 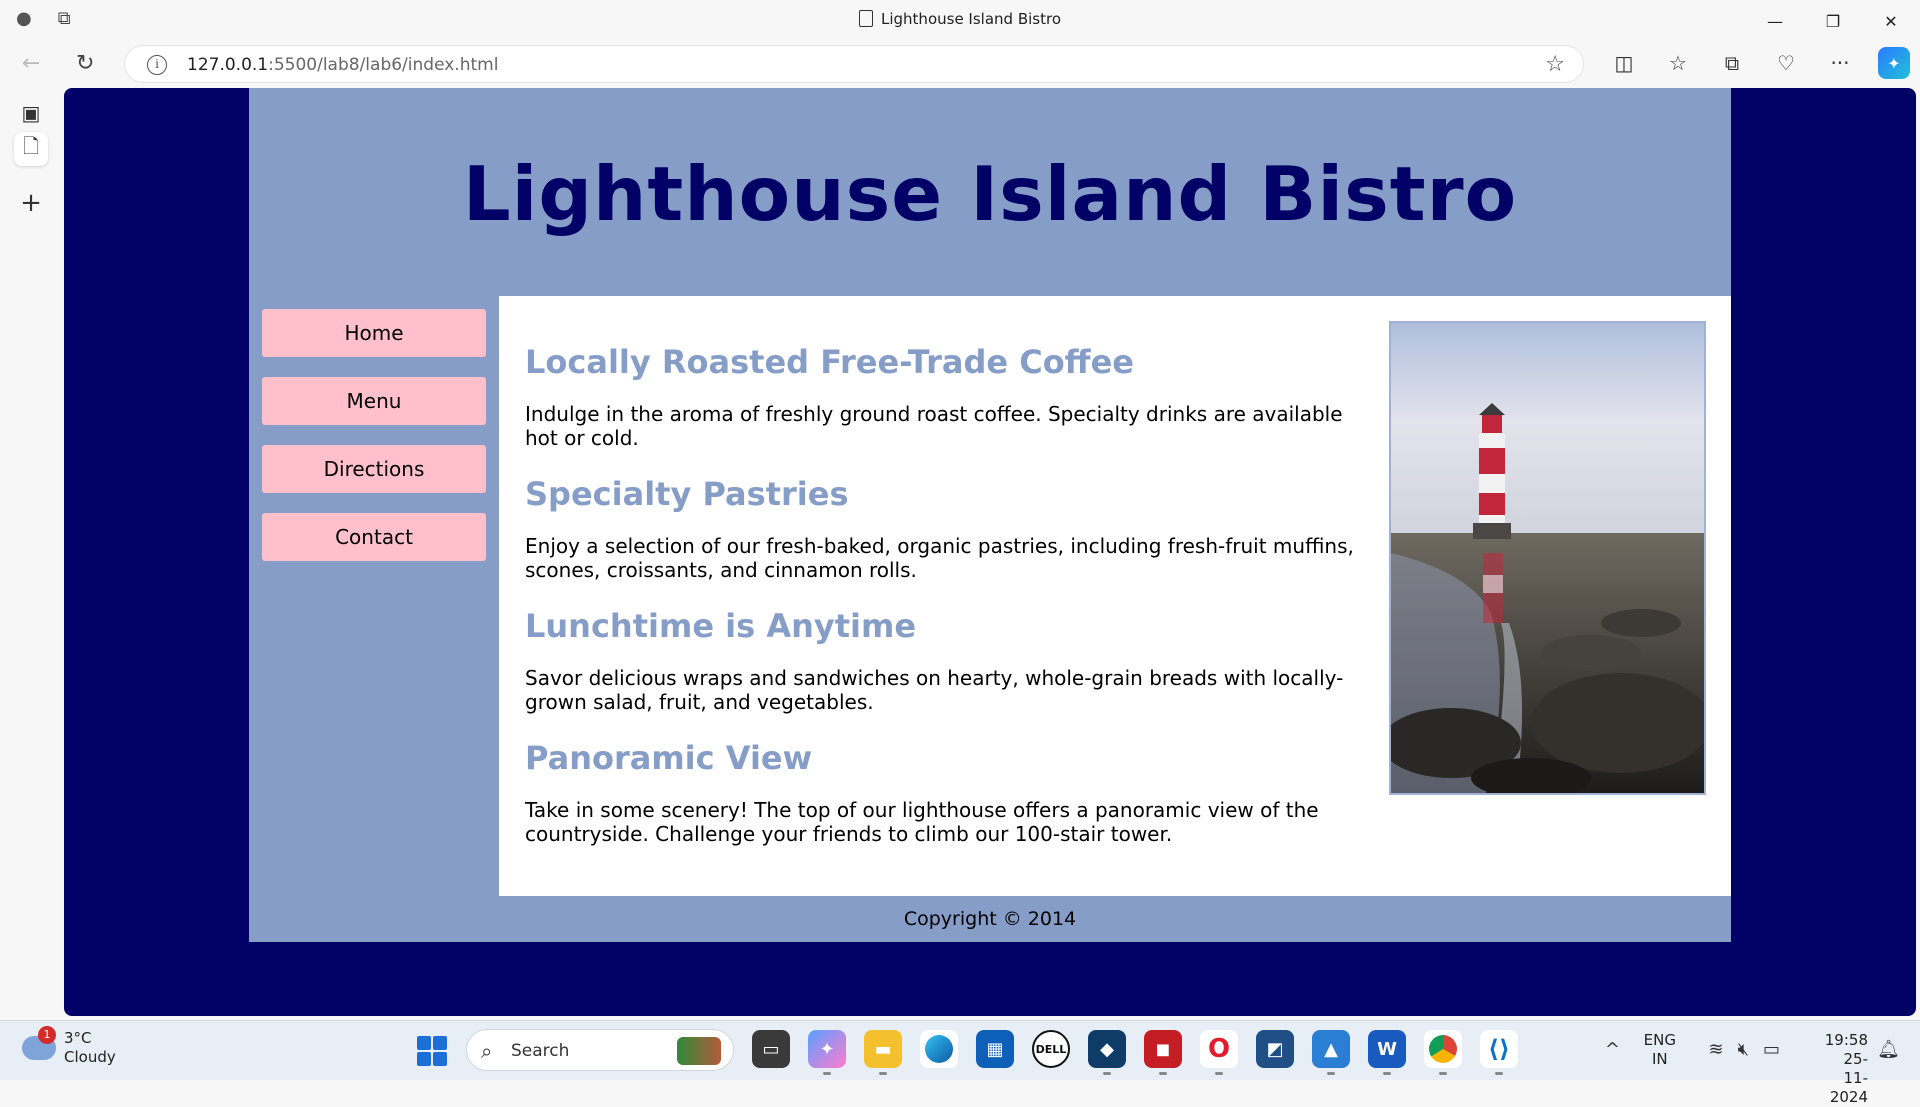 I want to click on nav-contact: Contact, so click(x=374, y=537).